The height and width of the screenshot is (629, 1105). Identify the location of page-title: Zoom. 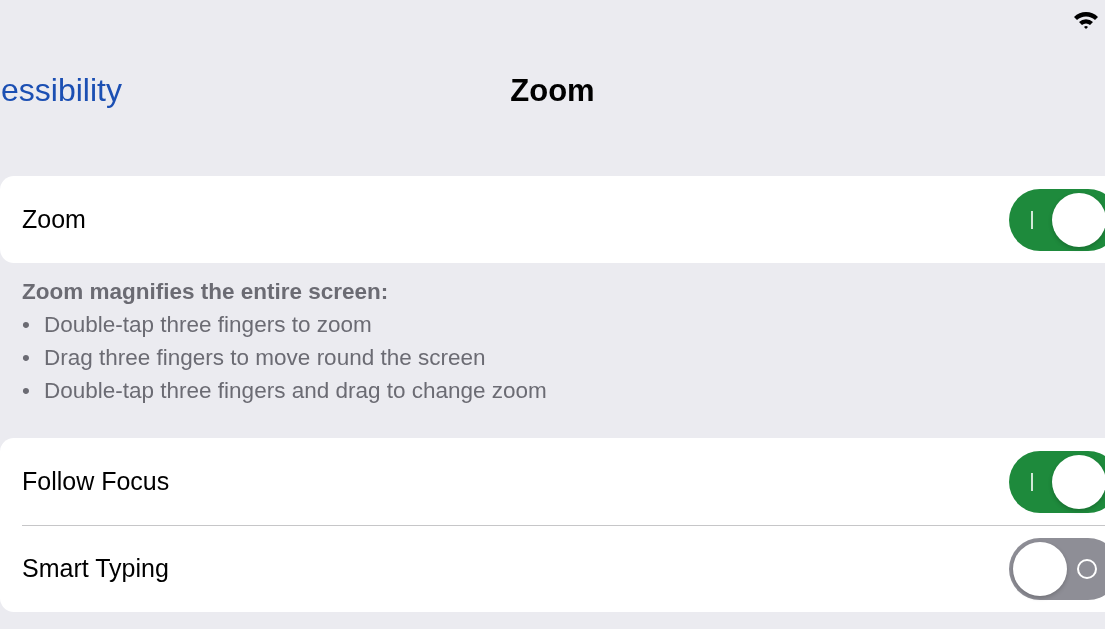
(552, 91).